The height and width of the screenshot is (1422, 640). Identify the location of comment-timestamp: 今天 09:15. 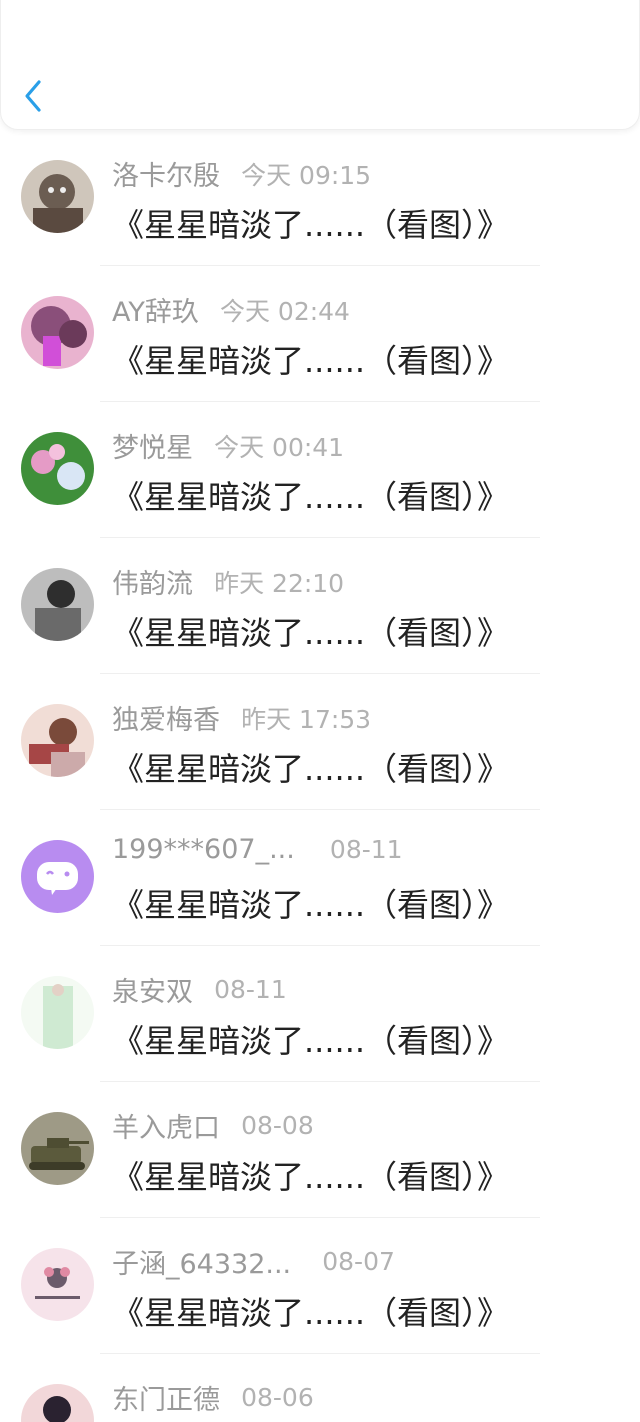
(306, 175).